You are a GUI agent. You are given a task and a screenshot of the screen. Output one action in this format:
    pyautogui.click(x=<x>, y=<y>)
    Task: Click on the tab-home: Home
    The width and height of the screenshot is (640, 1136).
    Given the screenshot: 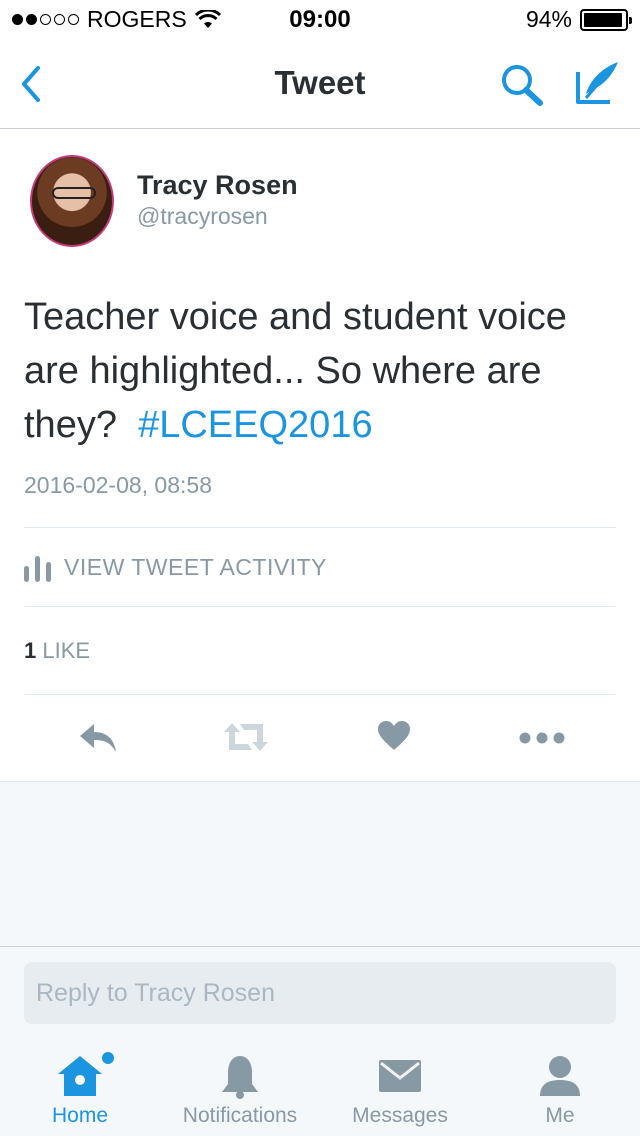 What is the action you would take?
    pyautogui.click(x=80, y=1087)
    